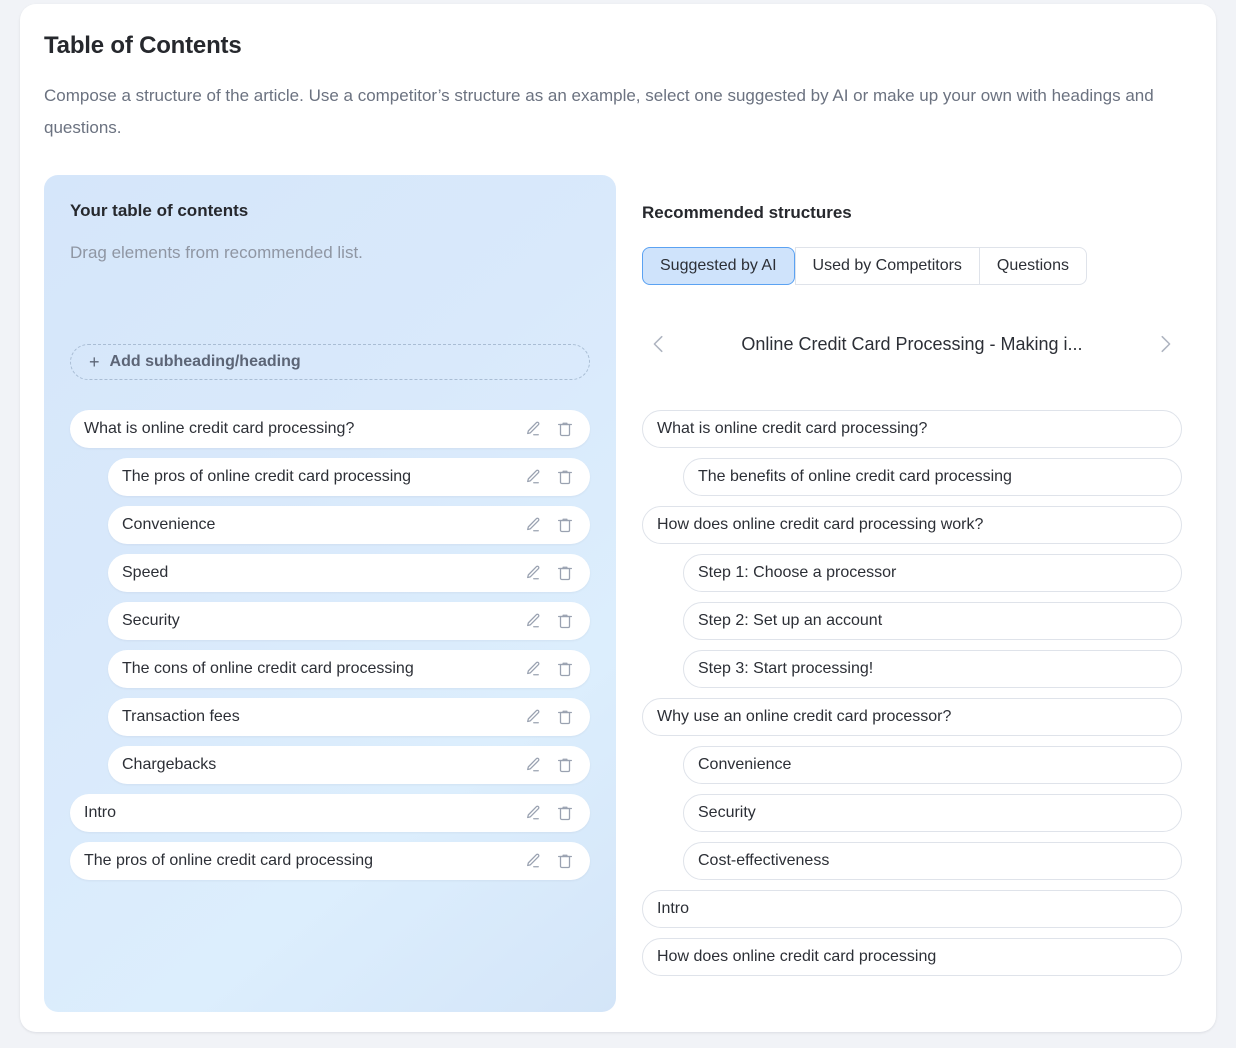 The image size is (1236, 1048). I want to click on recommended-row: Intro, so click(912, 909).